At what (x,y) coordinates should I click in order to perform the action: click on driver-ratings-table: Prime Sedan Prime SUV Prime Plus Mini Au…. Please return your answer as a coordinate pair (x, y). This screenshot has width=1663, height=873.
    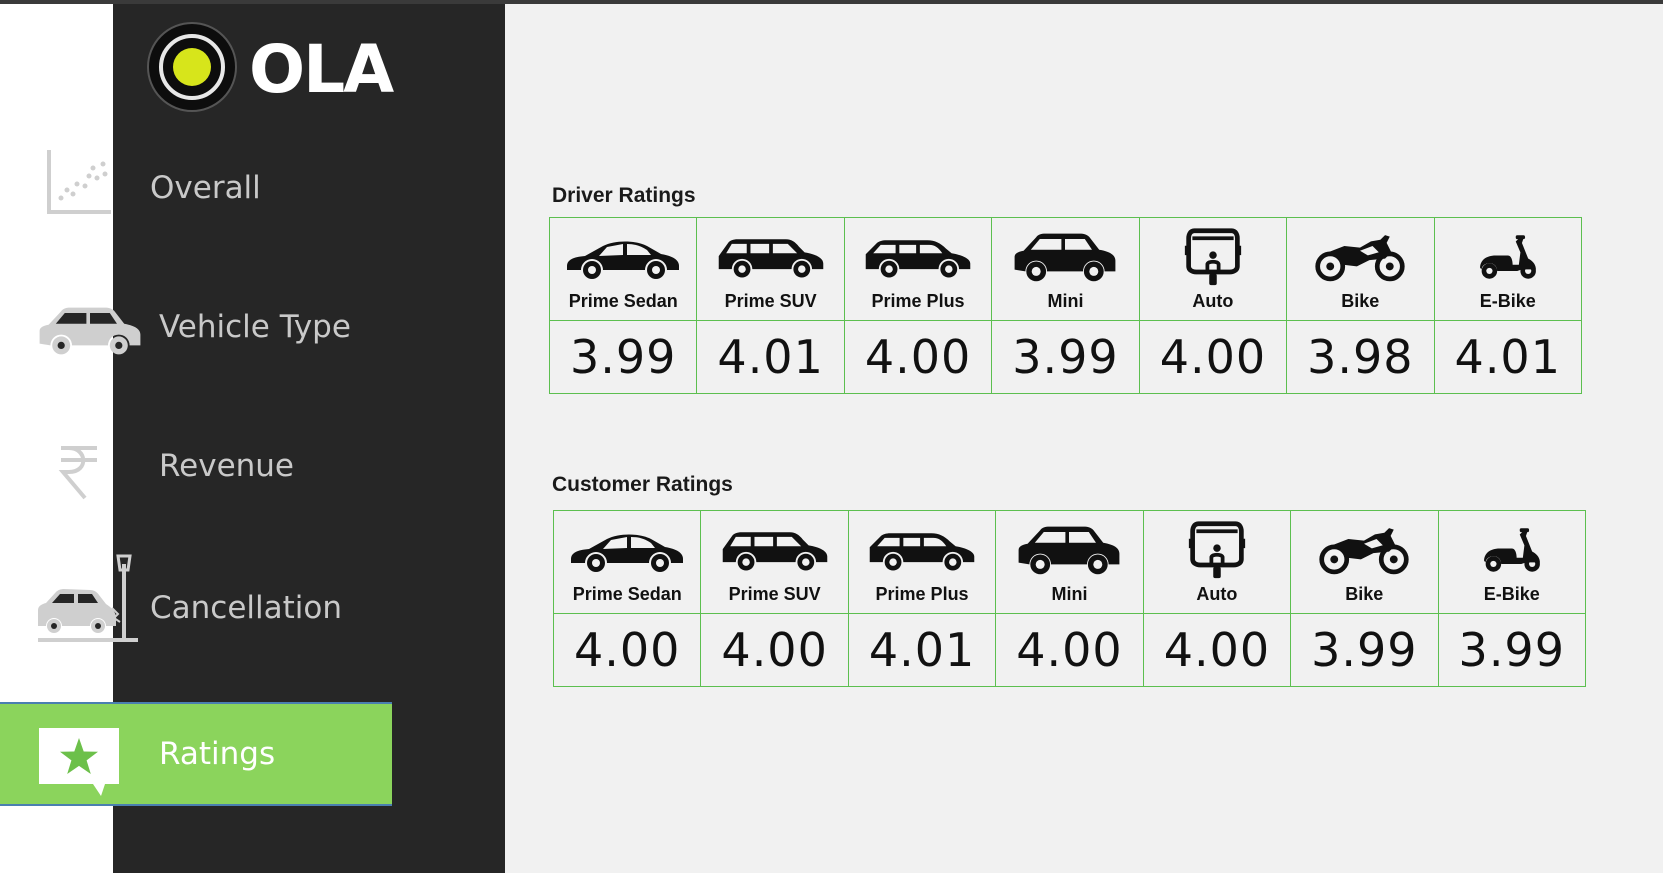
    Looking at the image, I should click on (1065, 305).